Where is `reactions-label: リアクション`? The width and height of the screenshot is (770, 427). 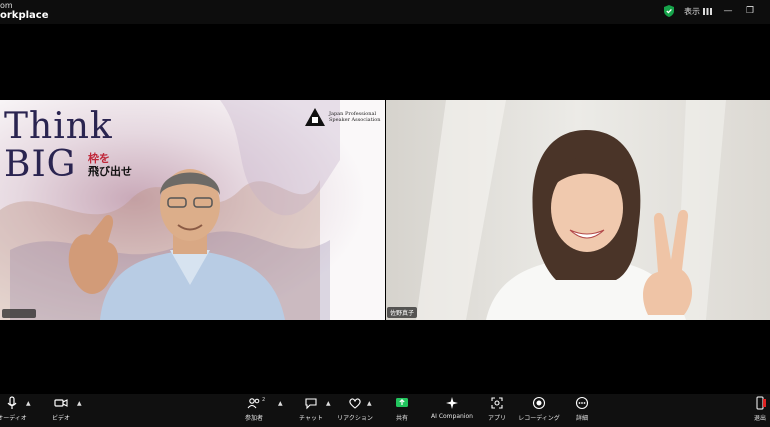
reactions-label: リアクション is located at coordinates (355, 418).